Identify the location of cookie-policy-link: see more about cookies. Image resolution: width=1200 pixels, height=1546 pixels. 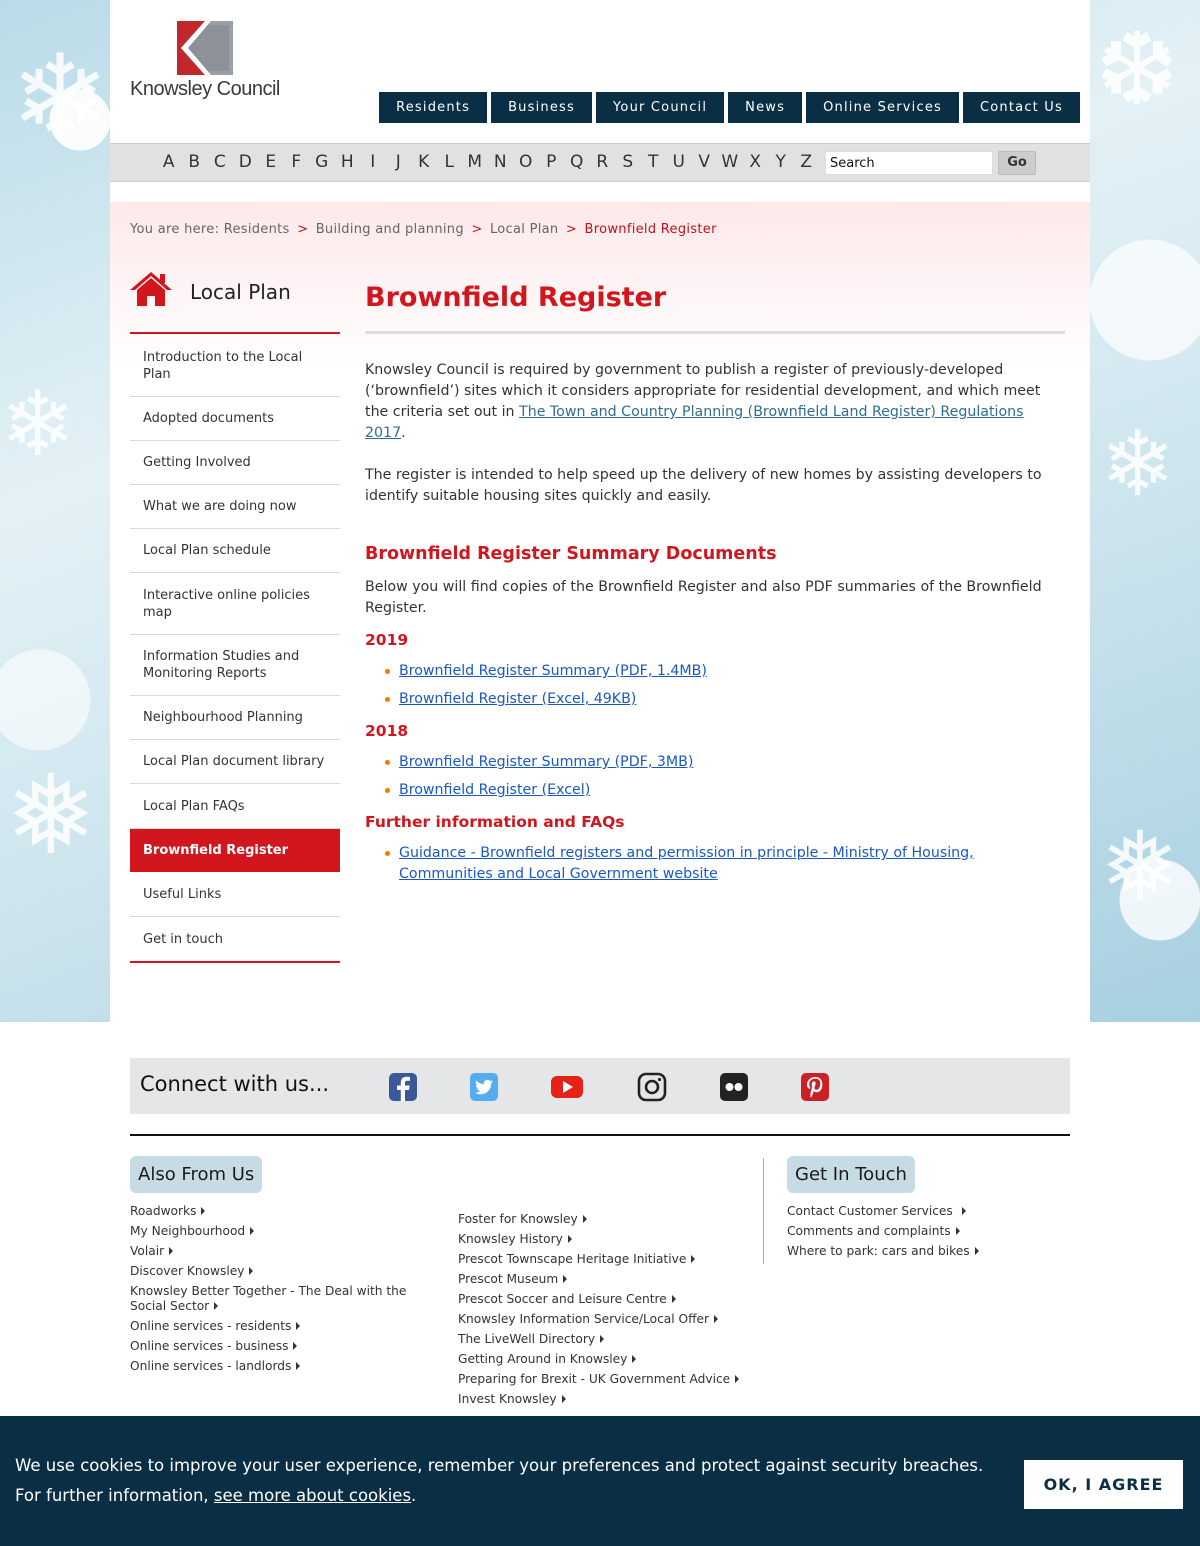
(312, 1495).